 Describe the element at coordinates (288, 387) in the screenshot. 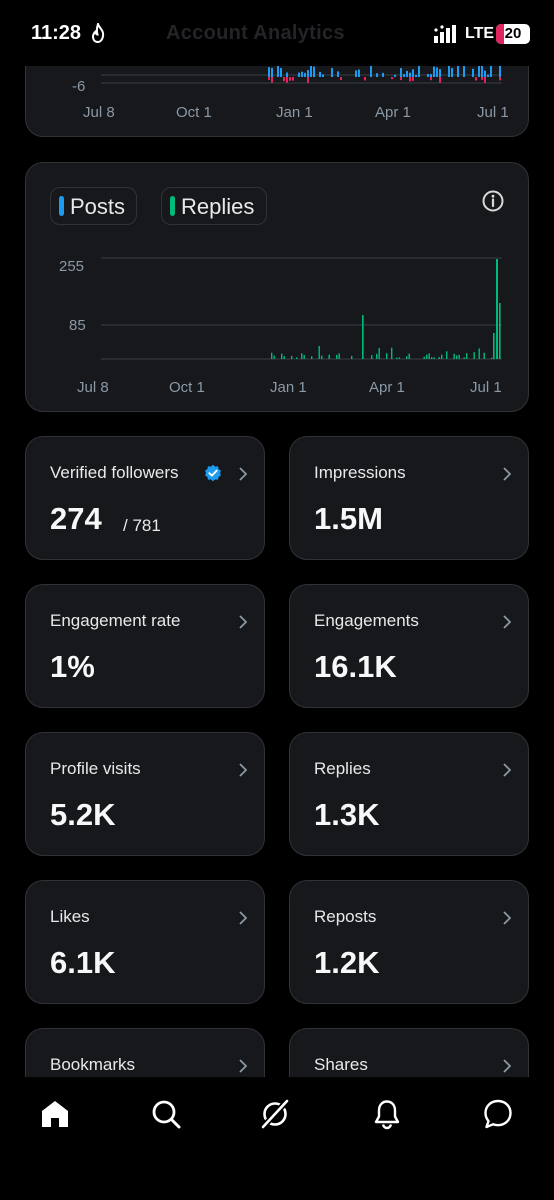

I see `x-tick-label: Jan 1` at that location.